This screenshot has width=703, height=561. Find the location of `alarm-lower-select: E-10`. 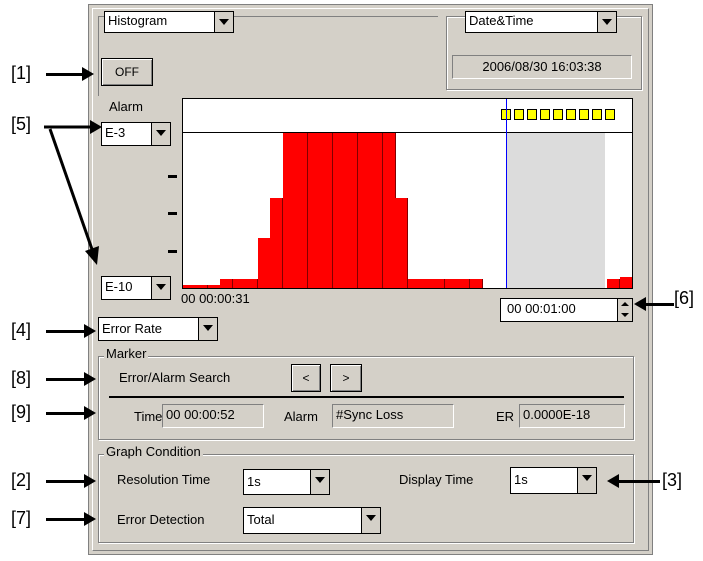

alarm-lower-select: E-10 is located at coordinates (136, 288).